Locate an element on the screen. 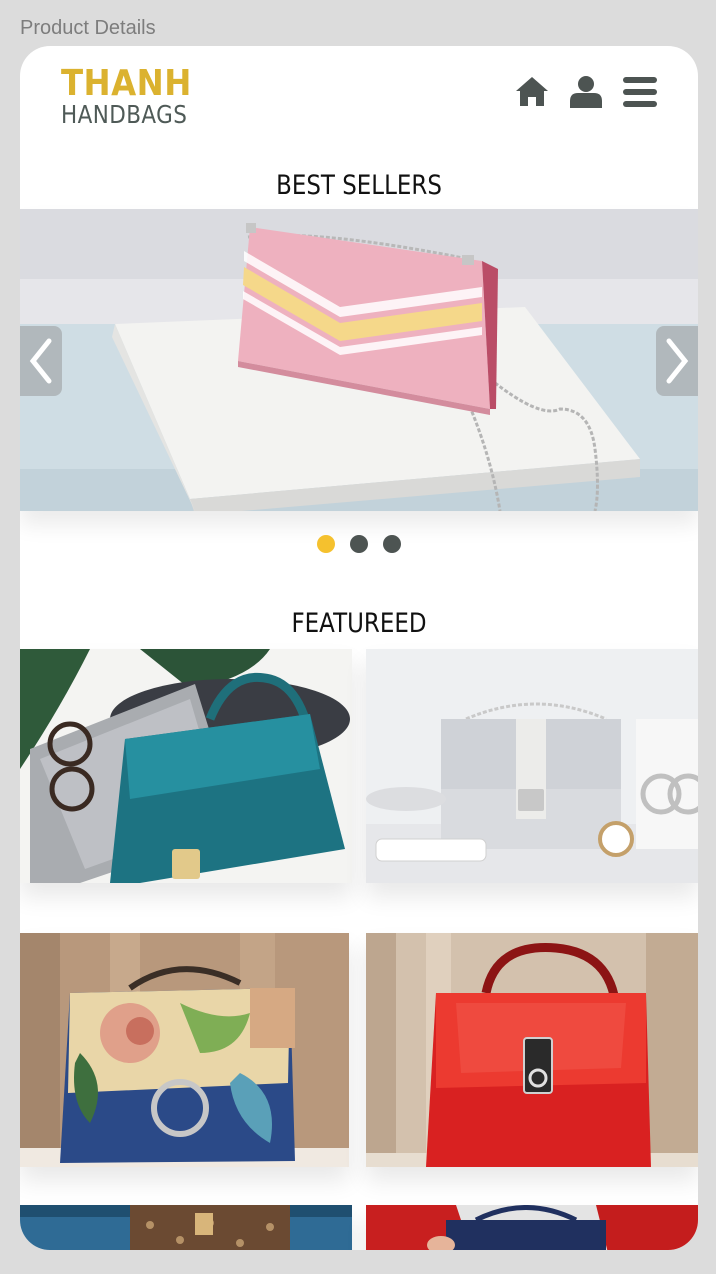 This screenshot has width=716, height=1274. logo-name-bottom: HANDBAGS is located at coordinates (124, 114).